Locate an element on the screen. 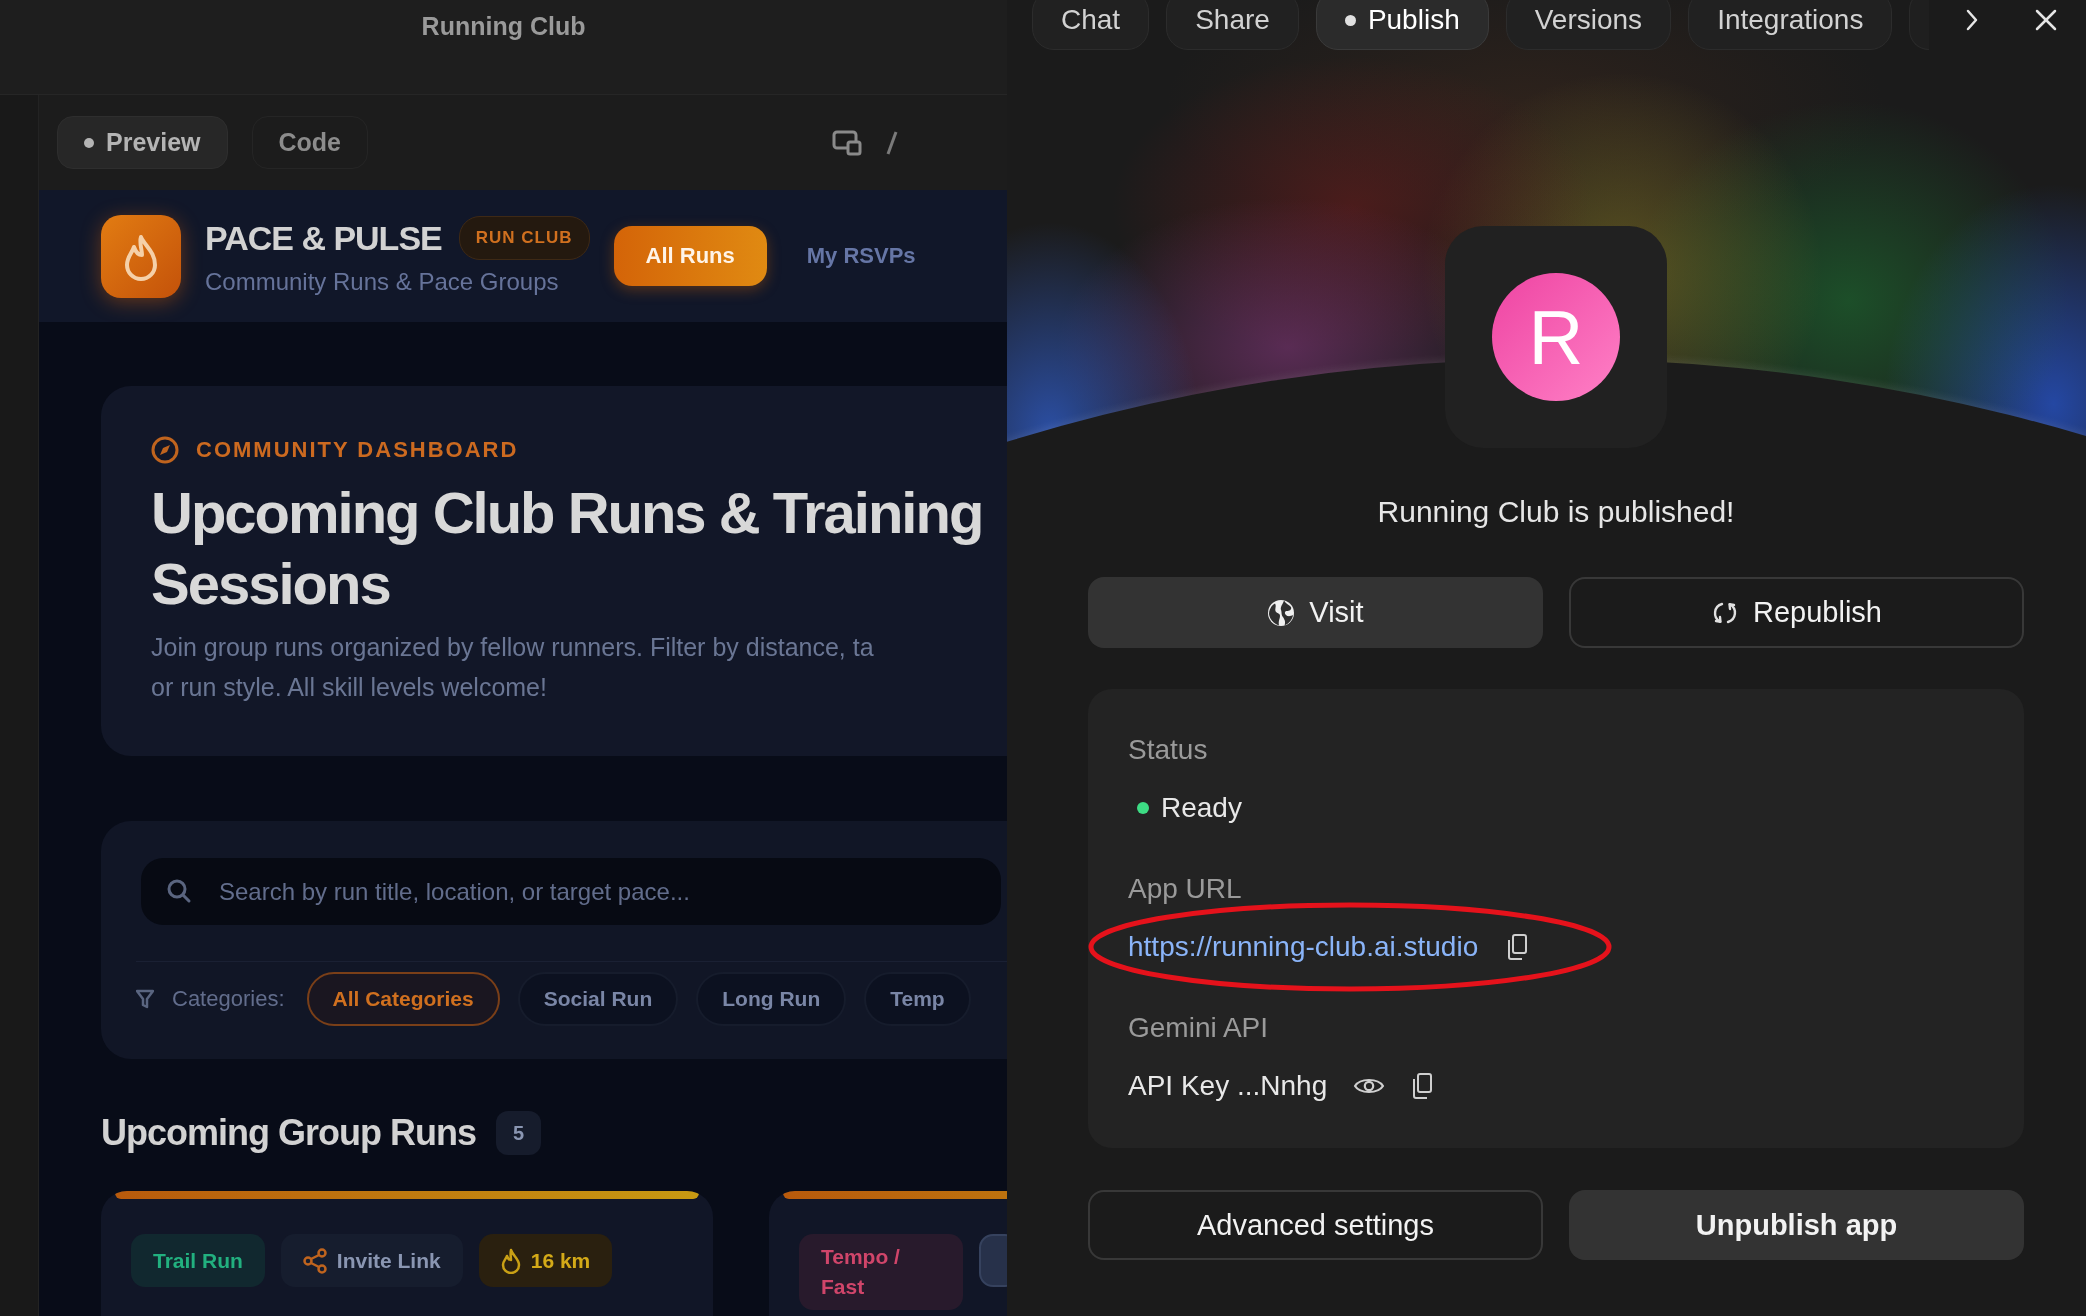  brand-name: PACE & PULSE is located at coordinates (323, 238).